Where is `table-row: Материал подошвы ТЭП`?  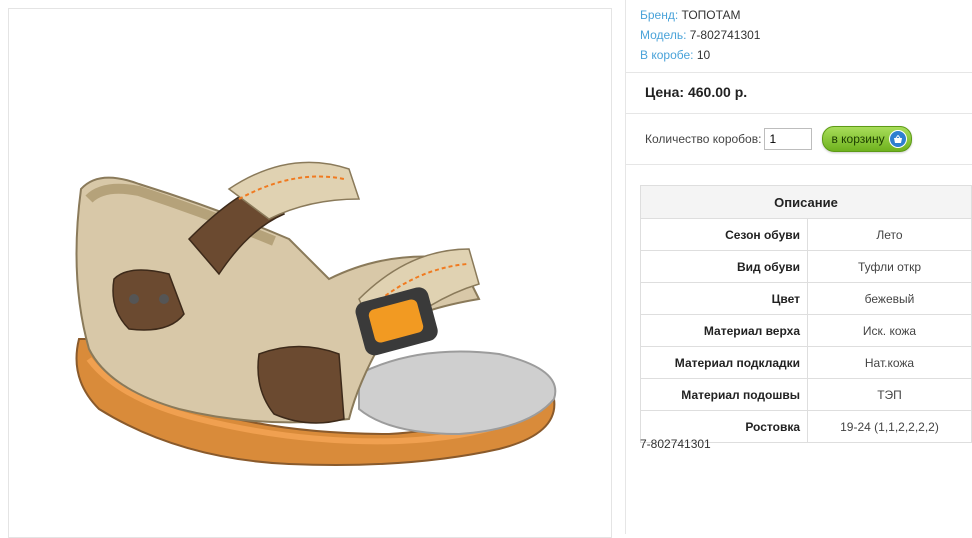 table-row: Материал подошвы ТЭП is located at coordinates (806, 394).